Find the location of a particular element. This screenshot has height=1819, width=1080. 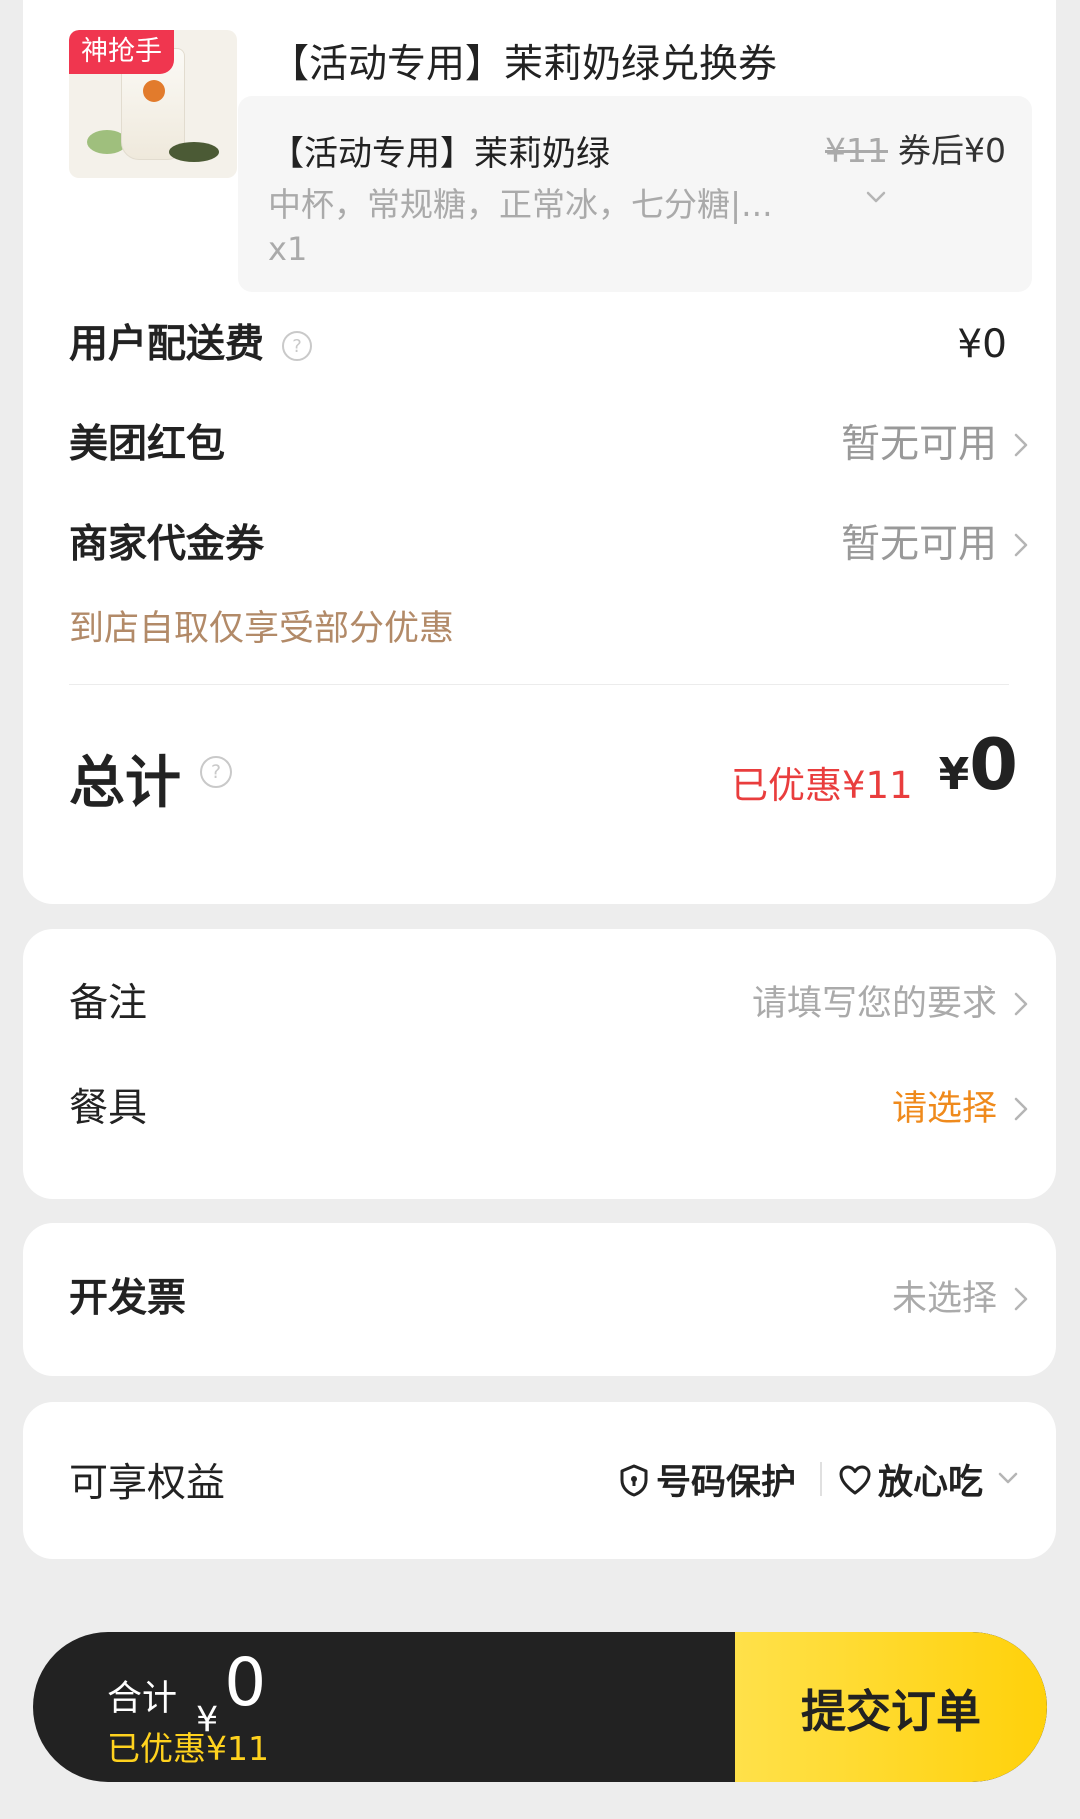

bar-discount: 已优惠¥11 is located at coordinates (188, 1748).